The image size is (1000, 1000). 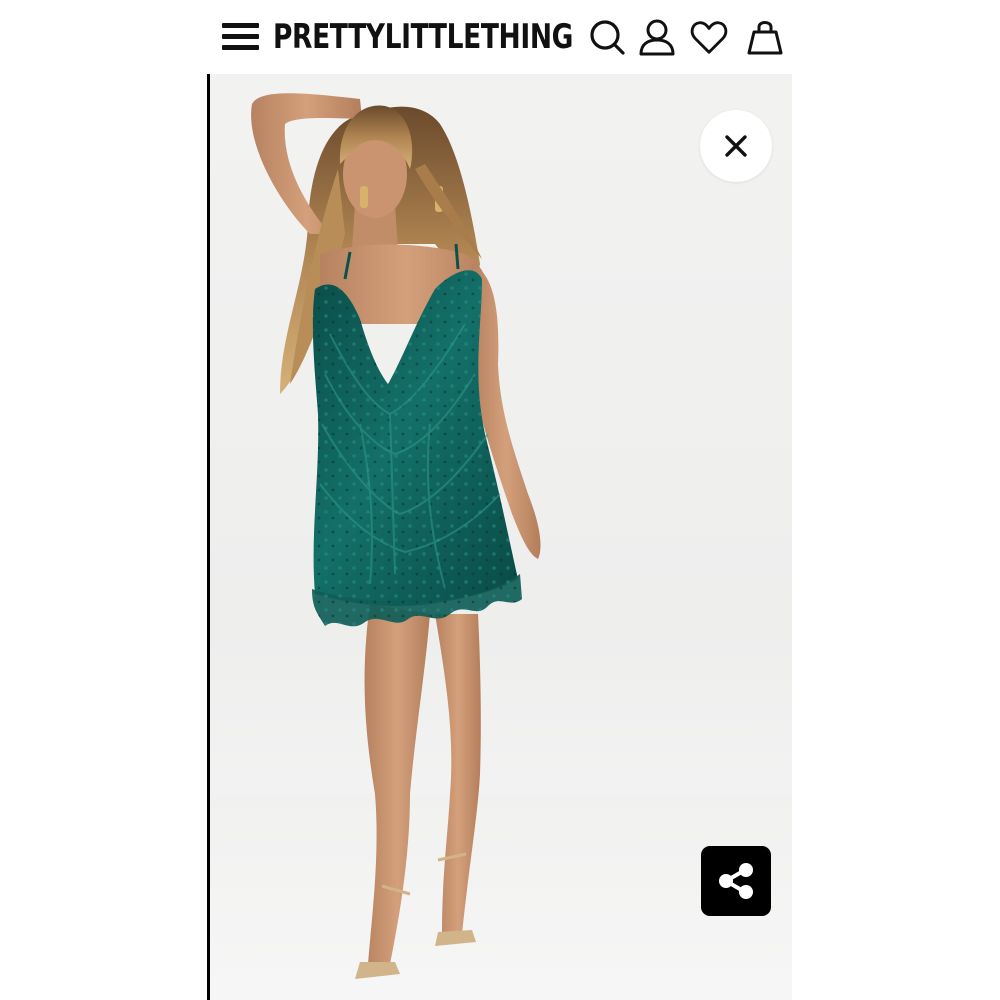 I want to click on brand-logo: PRETTYLITTLETHING, so click(x=423, y=37).